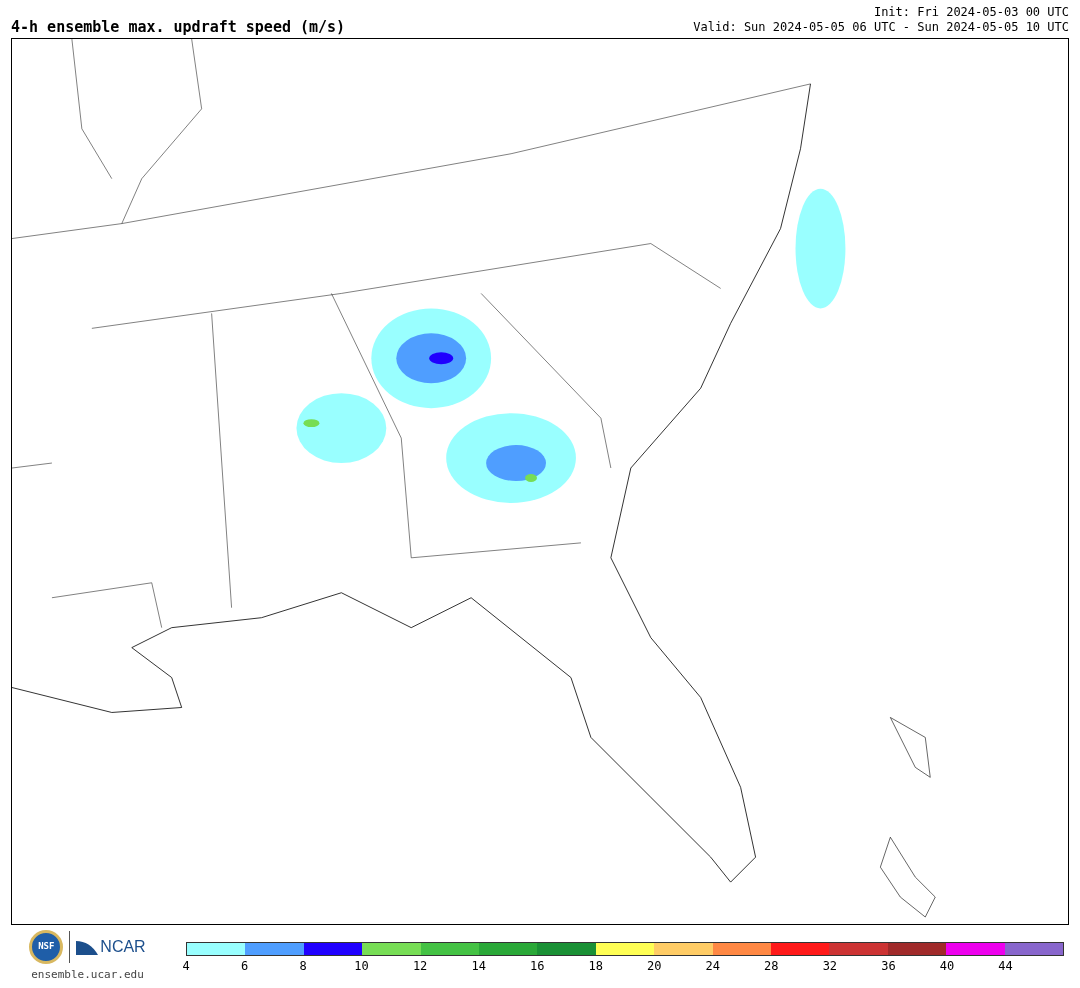 This screenshot has height=988, width=1080. I want to click on ncar-logo: NCAR, so click(111, 947).